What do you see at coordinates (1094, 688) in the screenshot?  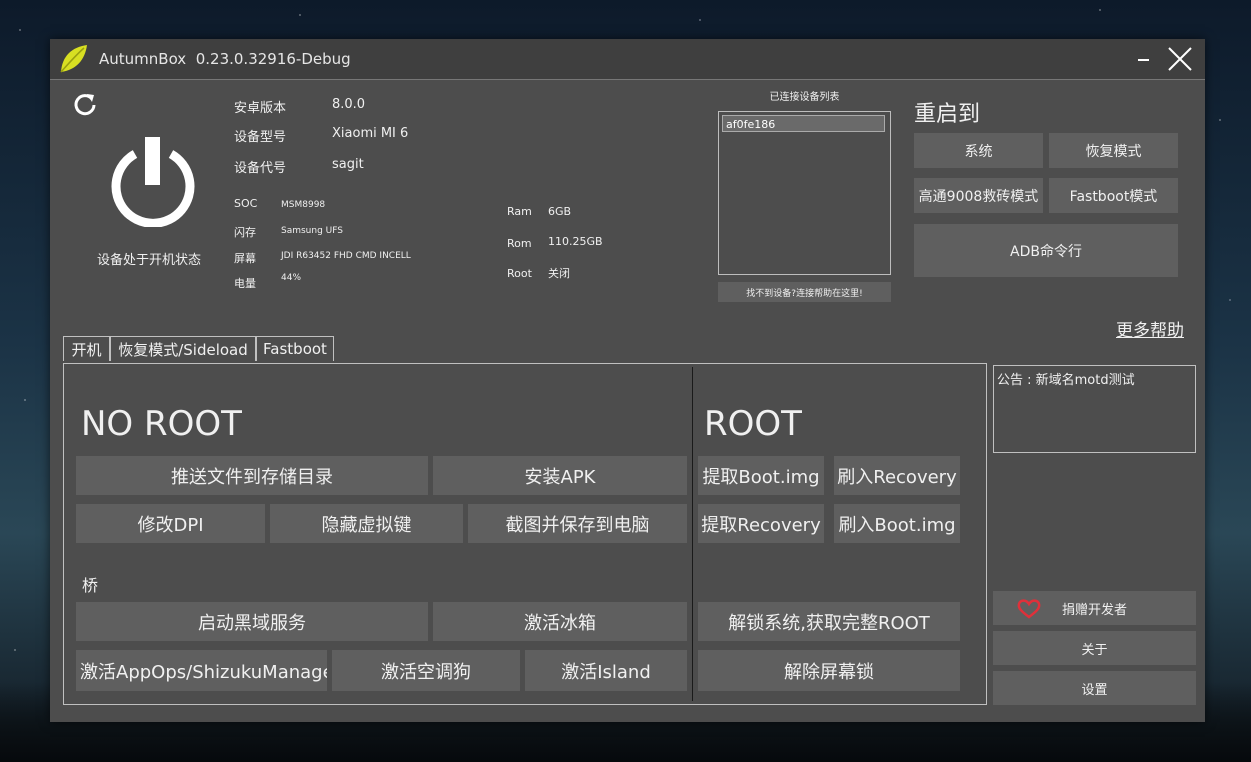 I see `settings-button: 设置` at bounding box center [1094, 688].